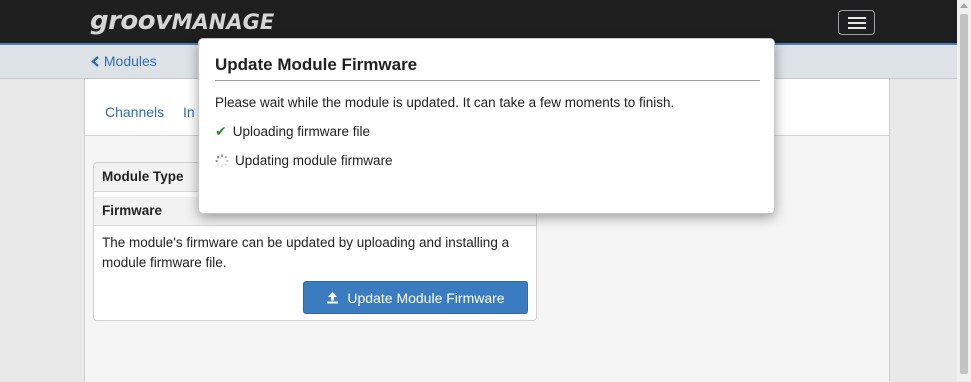 The height and width of the screenshot is (382, 971). Describe the element at coordinates (95, 61) in the screenshot. I see `chevron-left-icon` at that location.